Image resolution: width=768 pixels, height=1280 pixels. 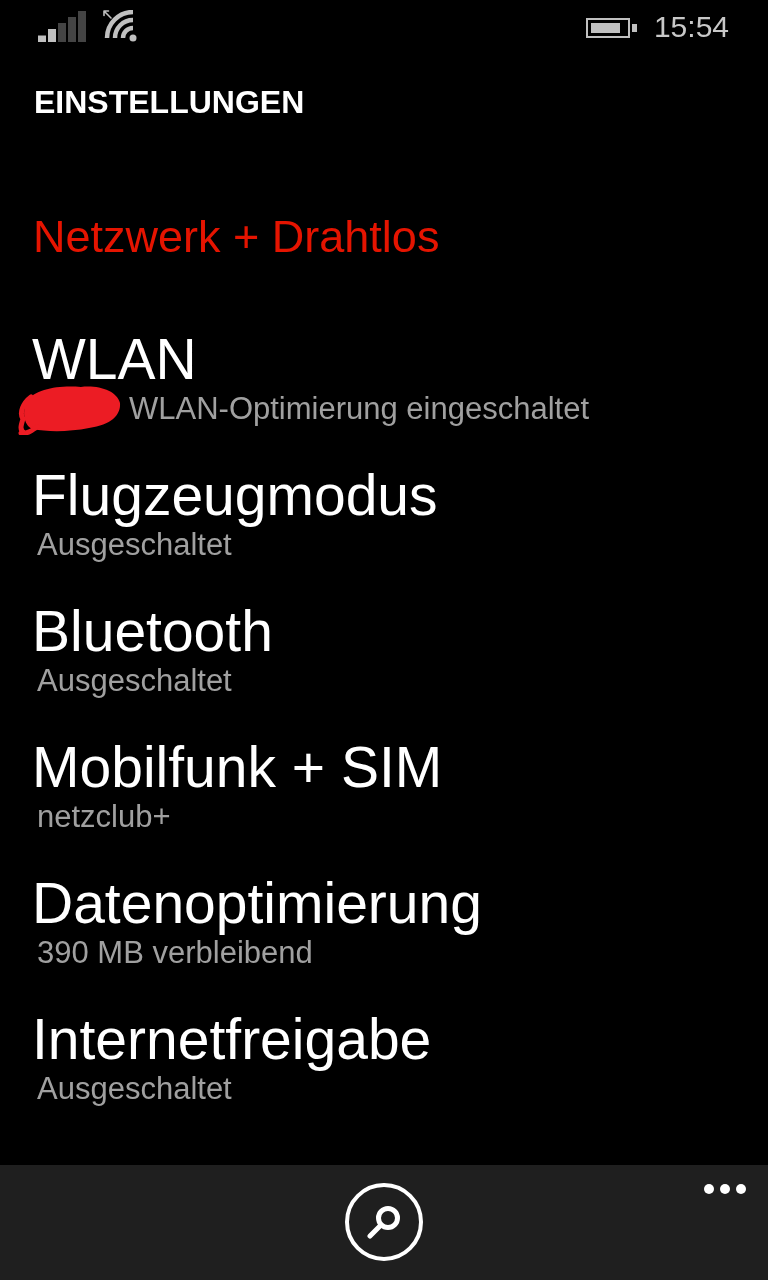 I want to click on setting-title: Mobilfunk + SIM, so click(x=221, y=767).